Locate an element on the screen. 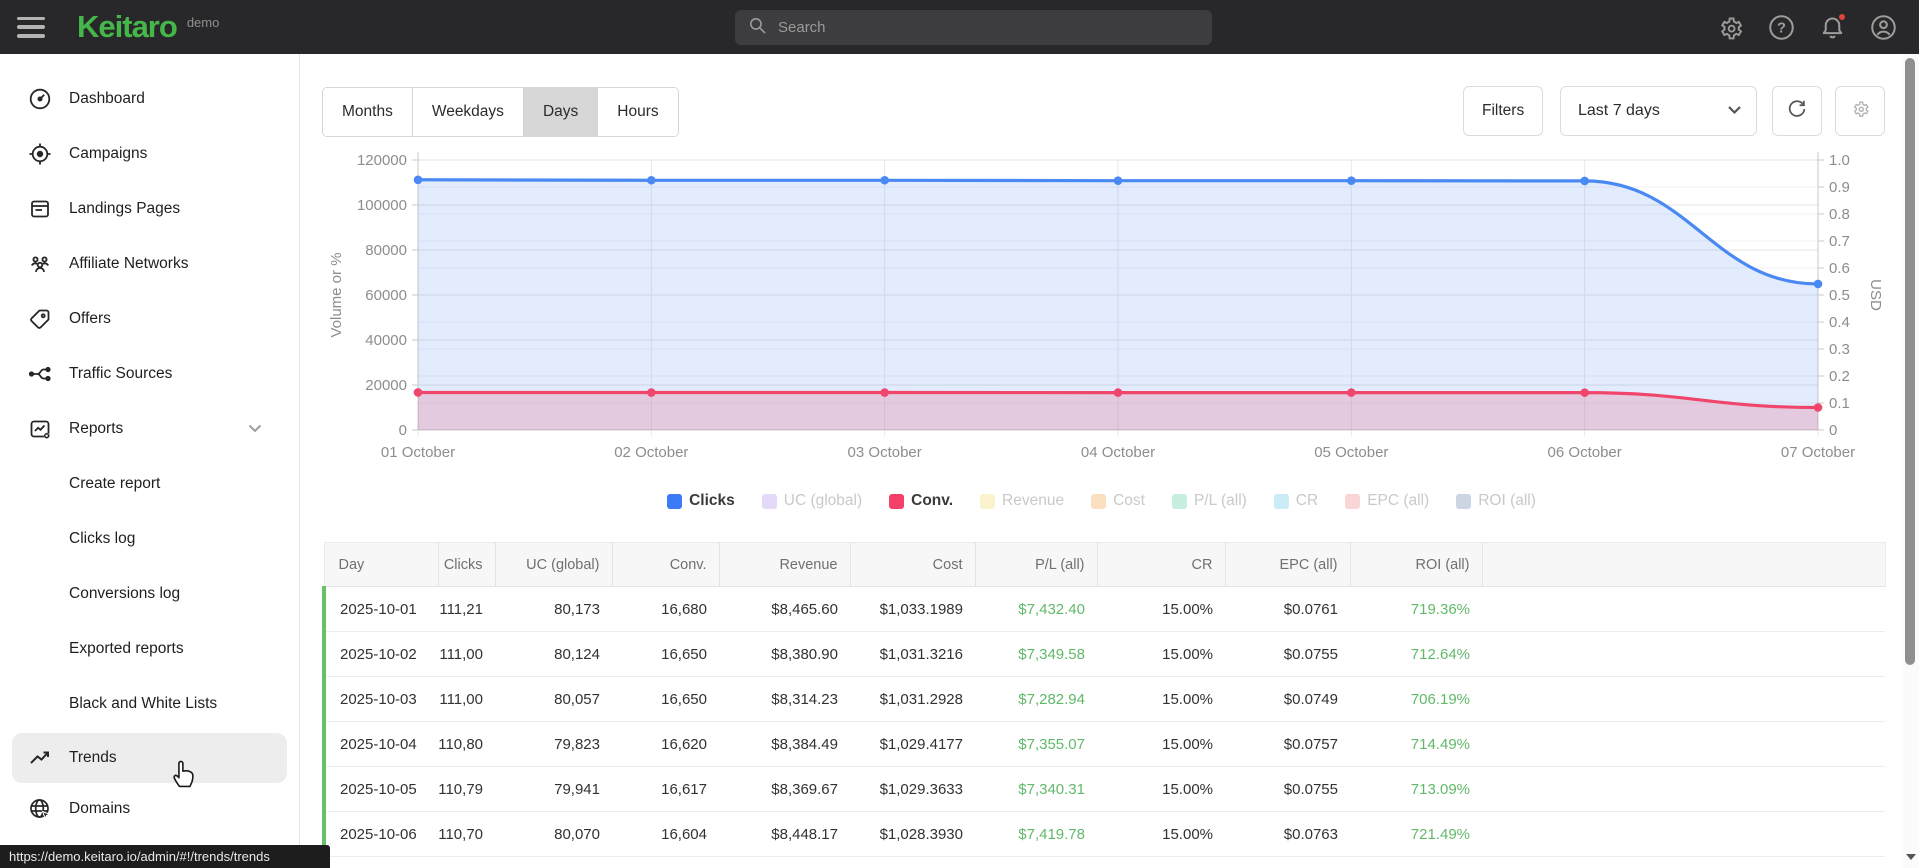 The image size is (1919, 868). svg-text: 0.6 is located at coordinates (1839, 268).